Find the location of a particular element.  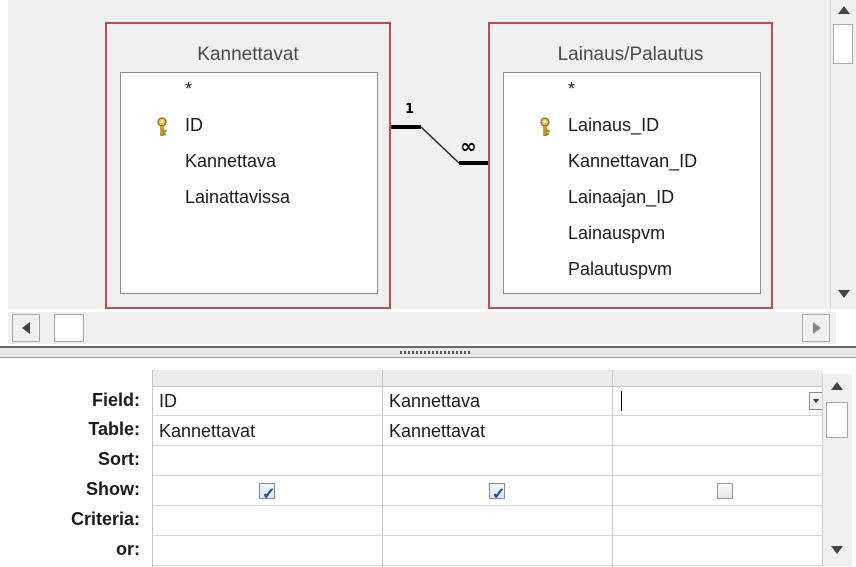

table-title: Lainaus/Palautus is located at coordinates (630, 55).